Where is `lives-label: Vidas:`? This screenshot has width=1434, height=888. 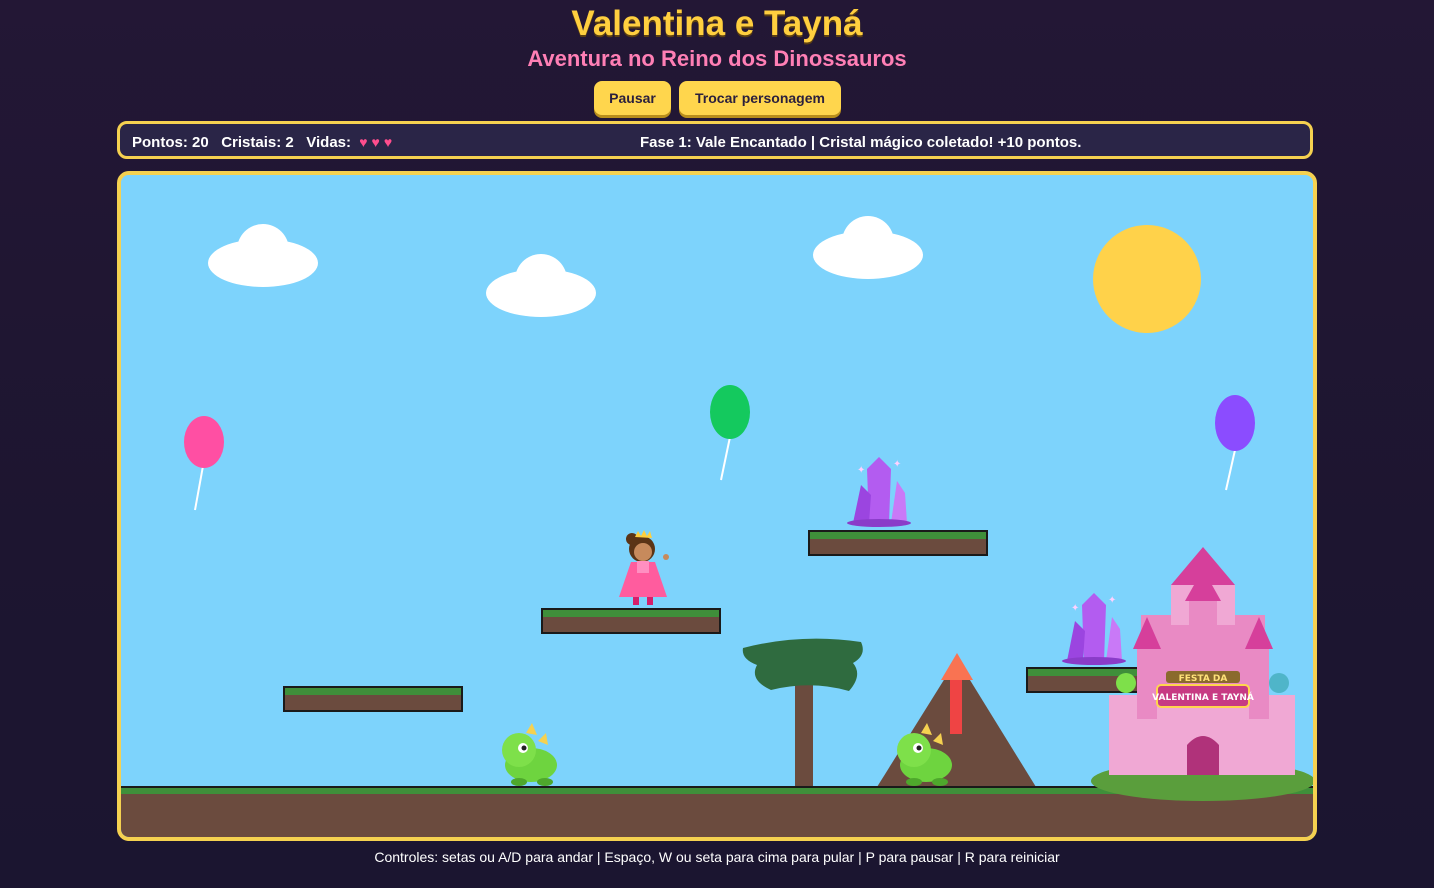 lives-label: Vidas: is located at coordinates (329, 142).